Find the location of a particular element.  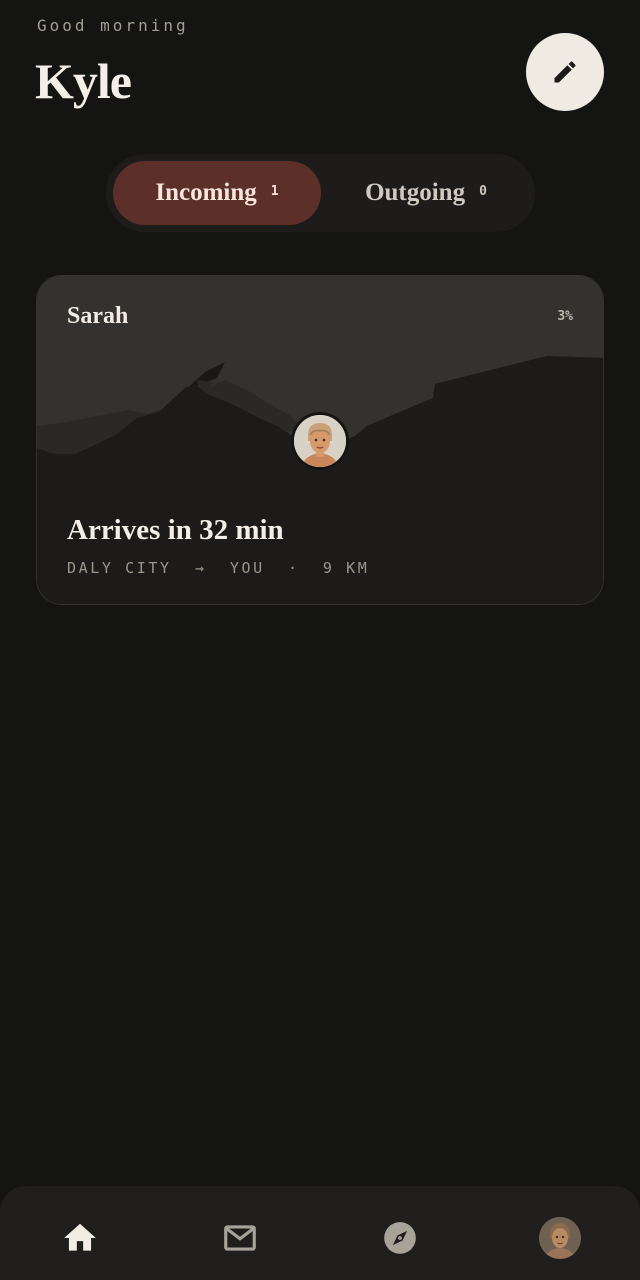

compose-button is located at coordinates (565, 72).